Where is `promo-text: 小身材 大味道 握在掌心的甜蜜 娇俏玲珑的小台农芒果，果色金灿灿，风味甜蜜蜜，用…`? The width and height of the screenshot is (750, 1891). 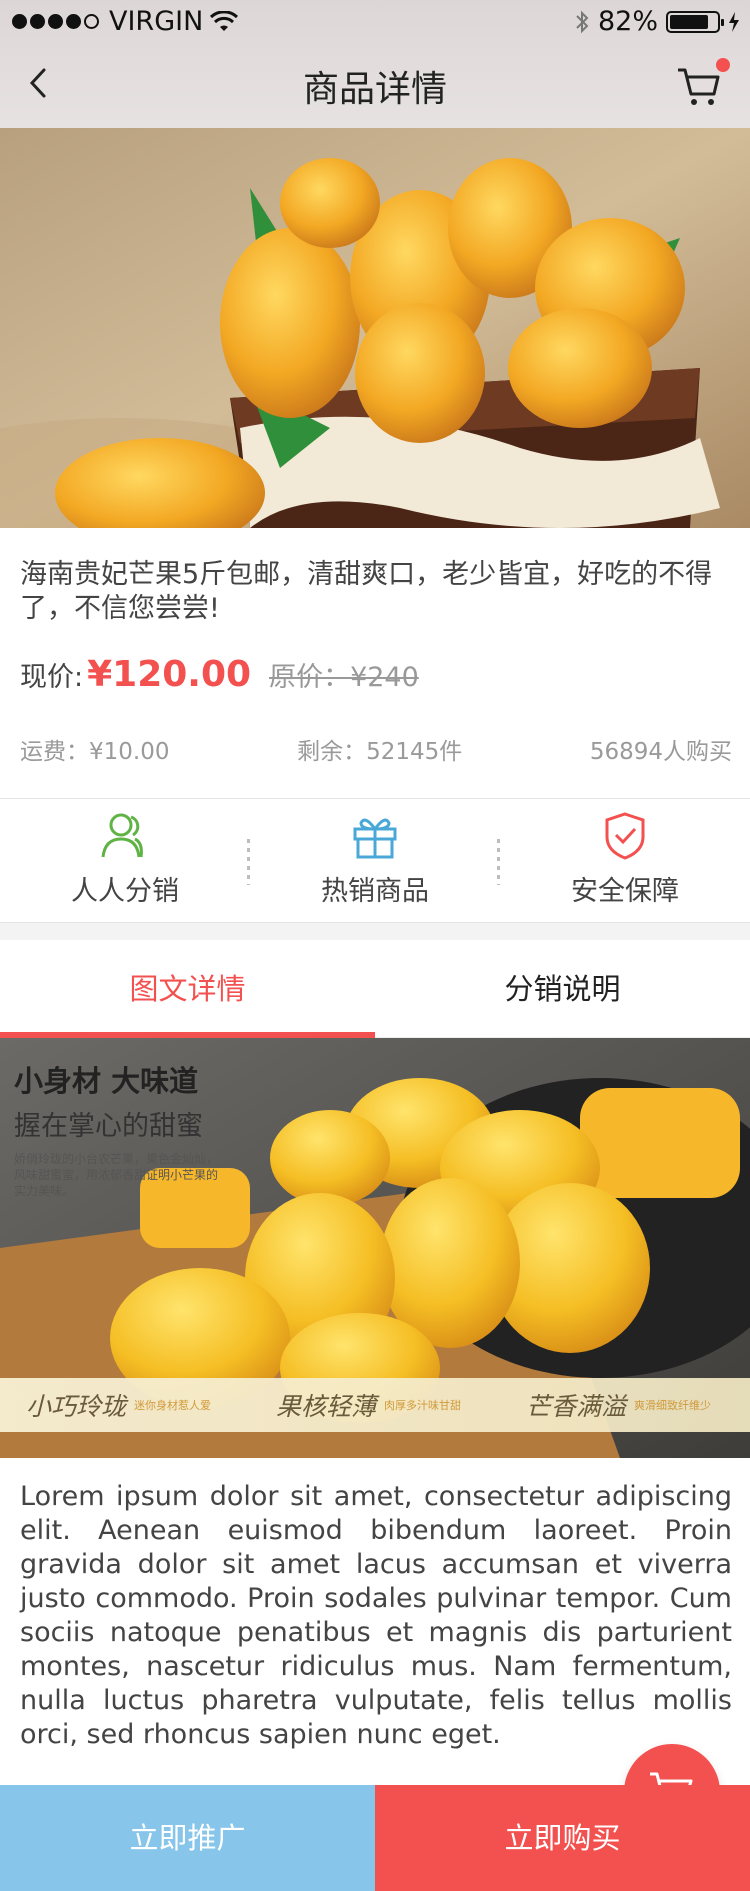
promo-text: 小身材 大味道 握在掌心的甜蜜 娇俏玲珑的小台农芒果，果色金灿灿，风味甜蜜蜜，用… is located at coordinates (119, 1128).